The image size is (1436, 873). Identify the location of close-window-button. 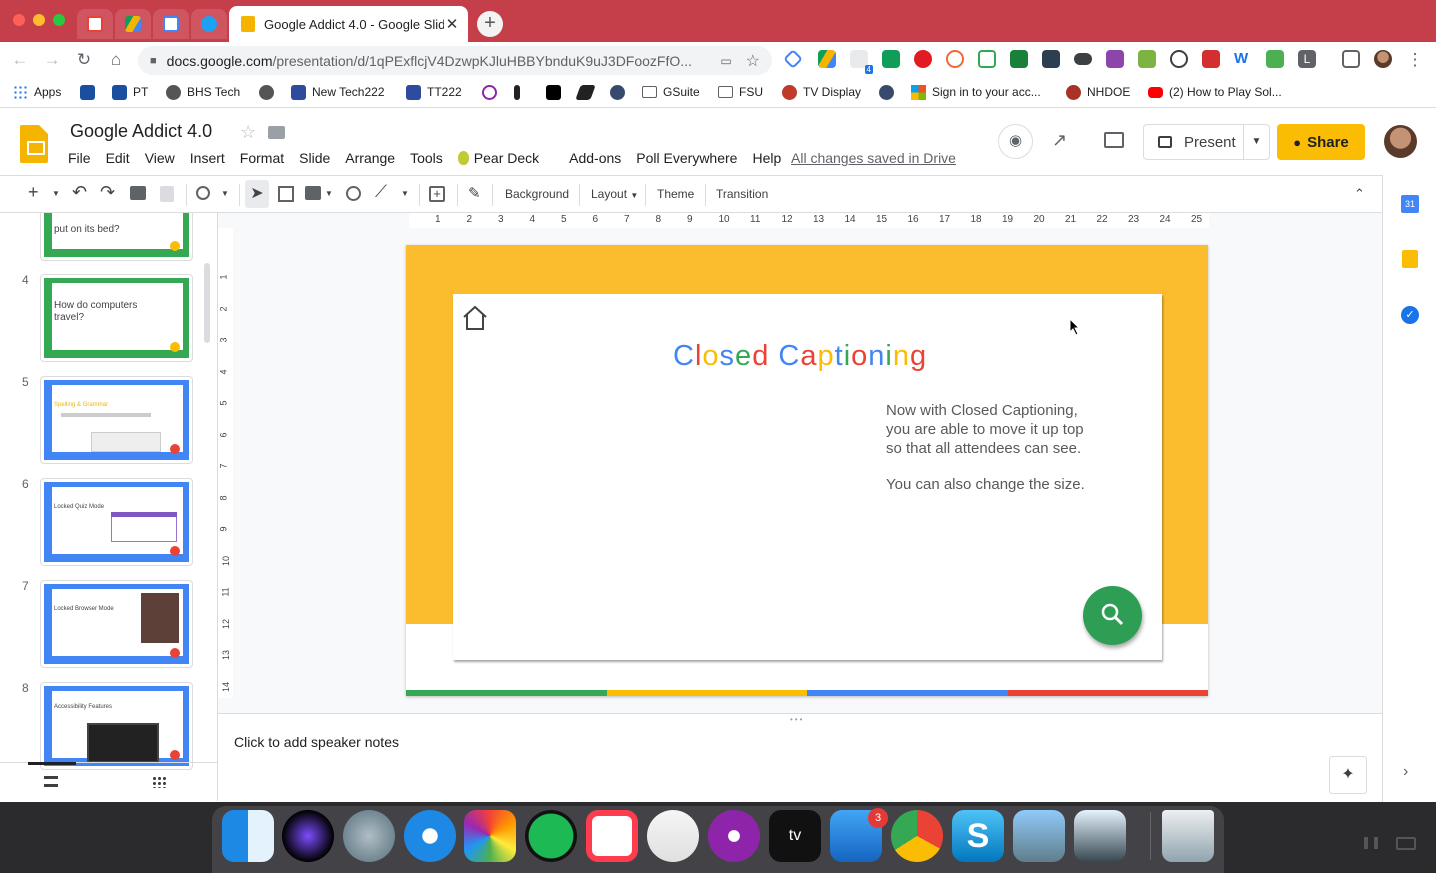
(19, 20).